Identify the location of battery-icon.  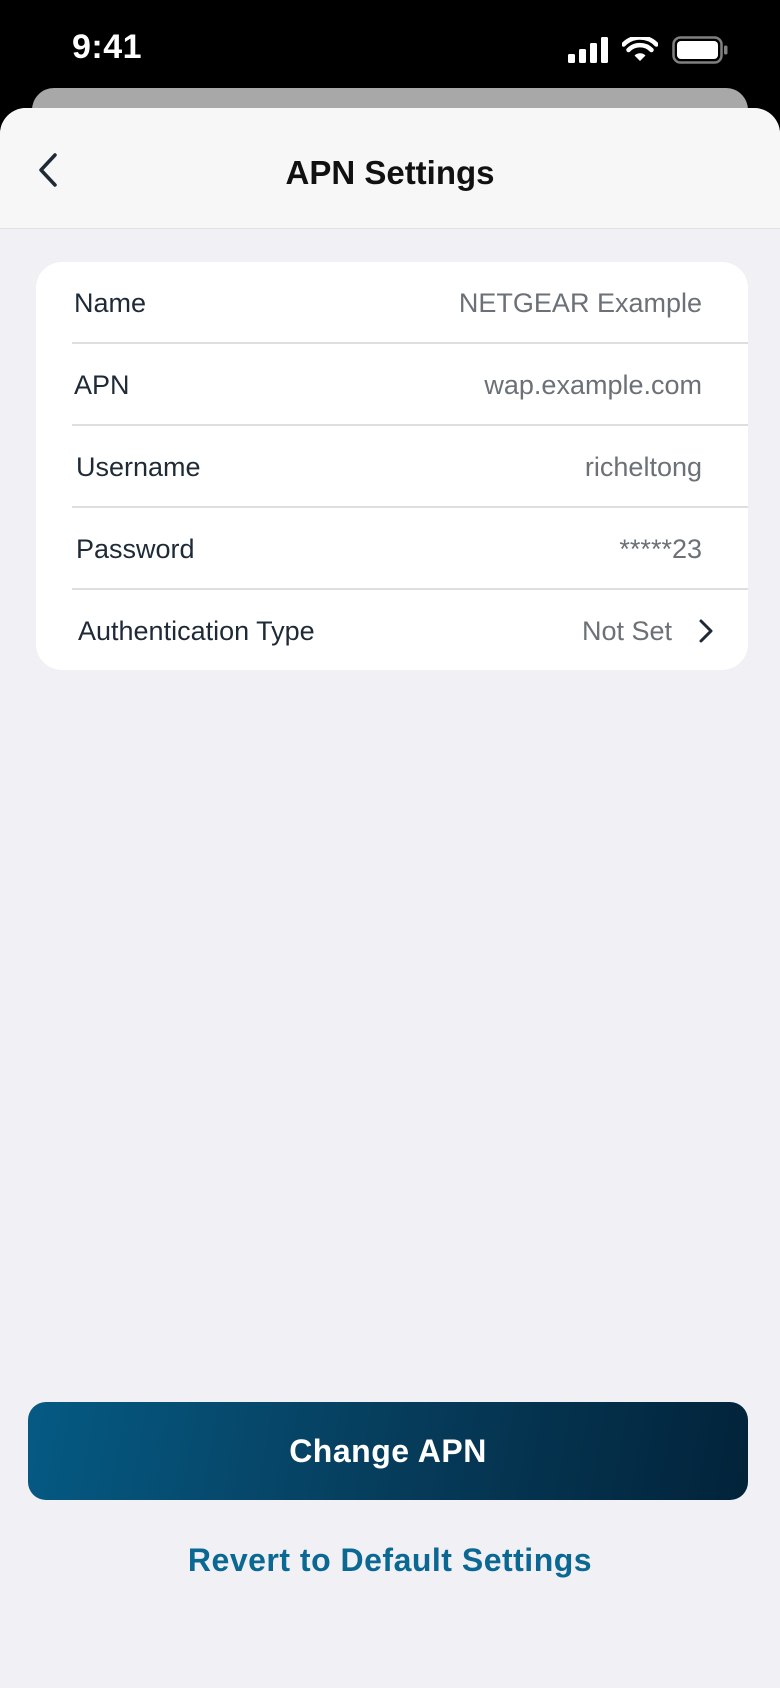
(700, 50).